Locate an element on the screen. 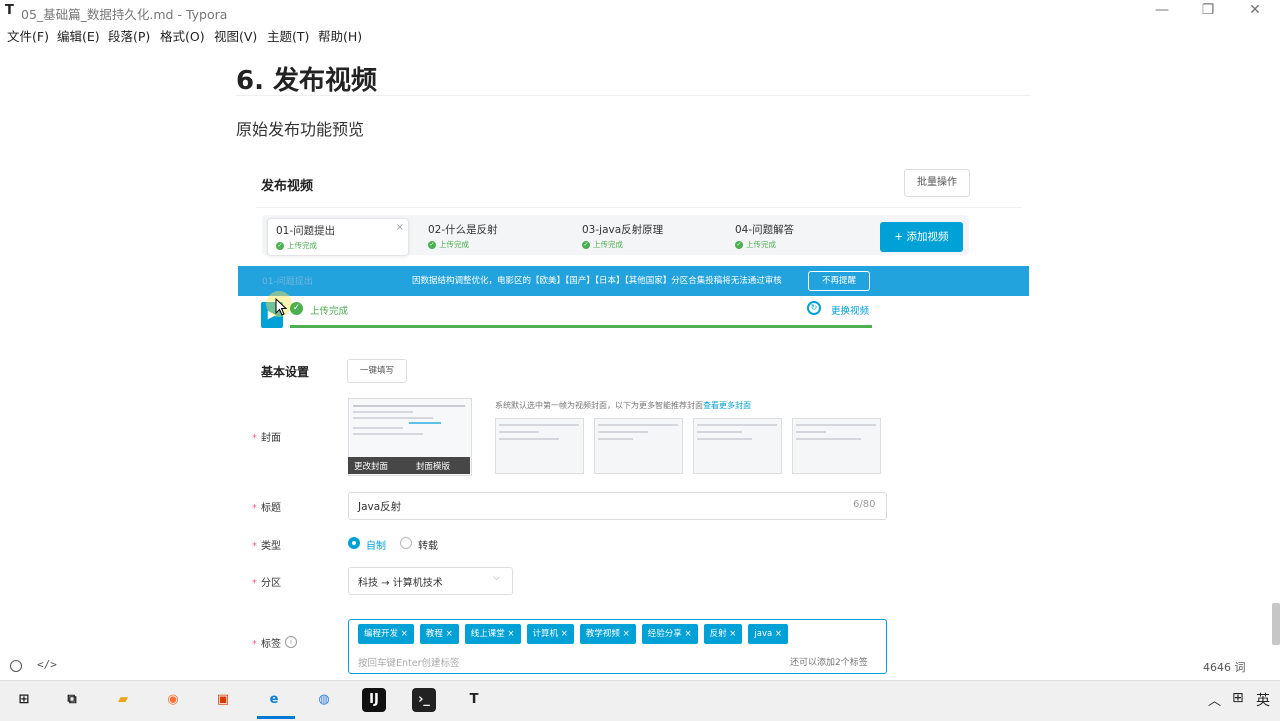 Image resolution: width=1280 pixels, height=721 pixels. tag-chip: 教学视频 × is located at coordinates (607, 634).